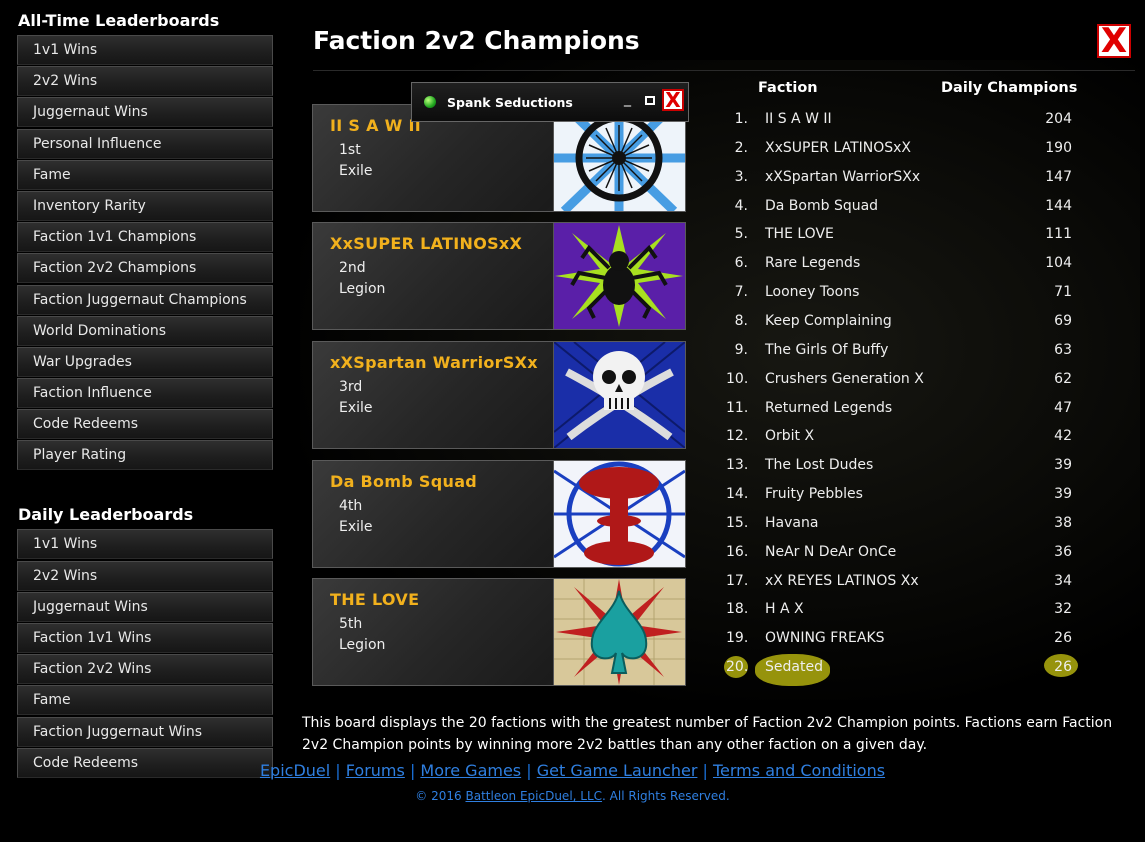 The width and height of the screenshot is (1145, 842). What do you see at coordinates (145, 455) in the screenshot?
I see `leaderboard-menu-item: Player Rating` at bounding box center [145, 455].